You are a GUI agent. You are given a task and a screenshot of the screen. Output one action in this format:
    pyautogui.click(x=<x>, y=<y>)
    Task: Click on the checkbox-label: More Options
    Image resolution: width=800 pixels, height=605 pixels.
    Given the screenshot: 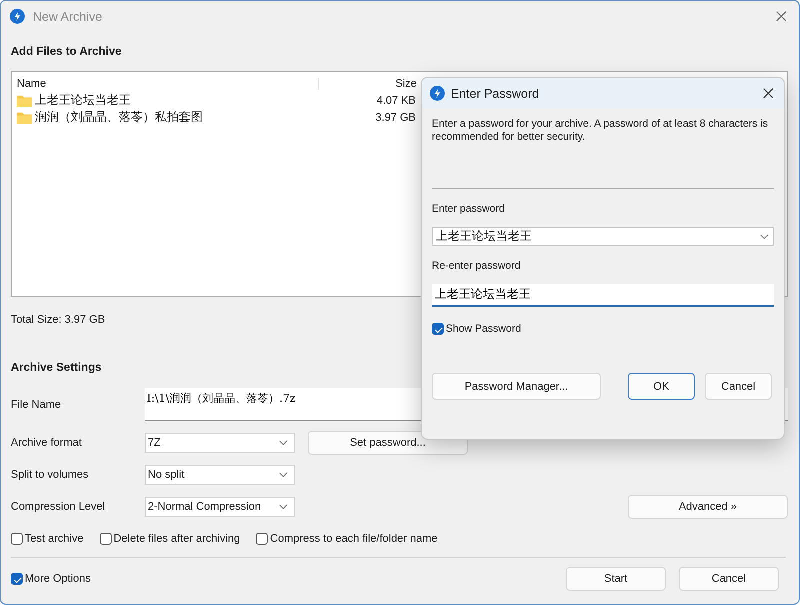 What is the action you would take?
    pyautogui.click(x=58, y=579)
    